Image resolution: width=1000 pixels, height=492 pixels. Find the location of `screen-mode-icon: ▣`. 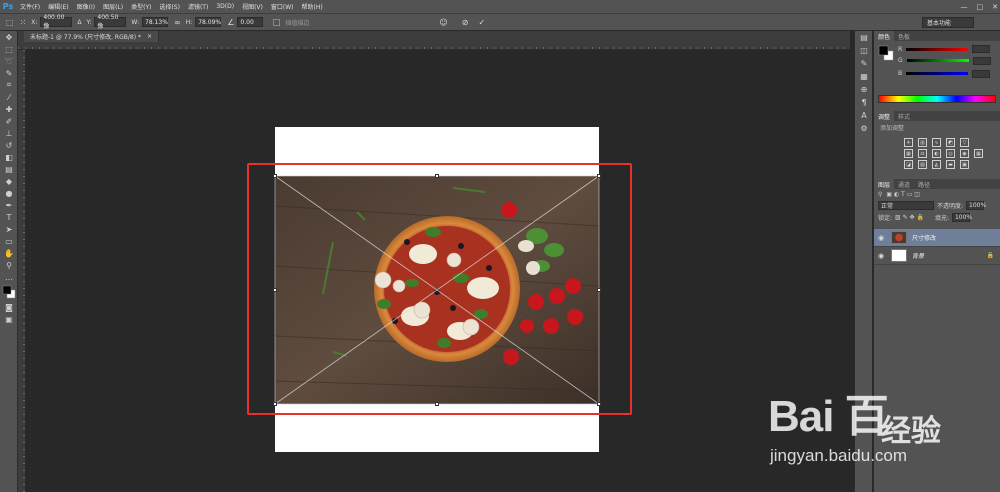

screen-mode-icon: ▣ is located at coordinates (9, 319).